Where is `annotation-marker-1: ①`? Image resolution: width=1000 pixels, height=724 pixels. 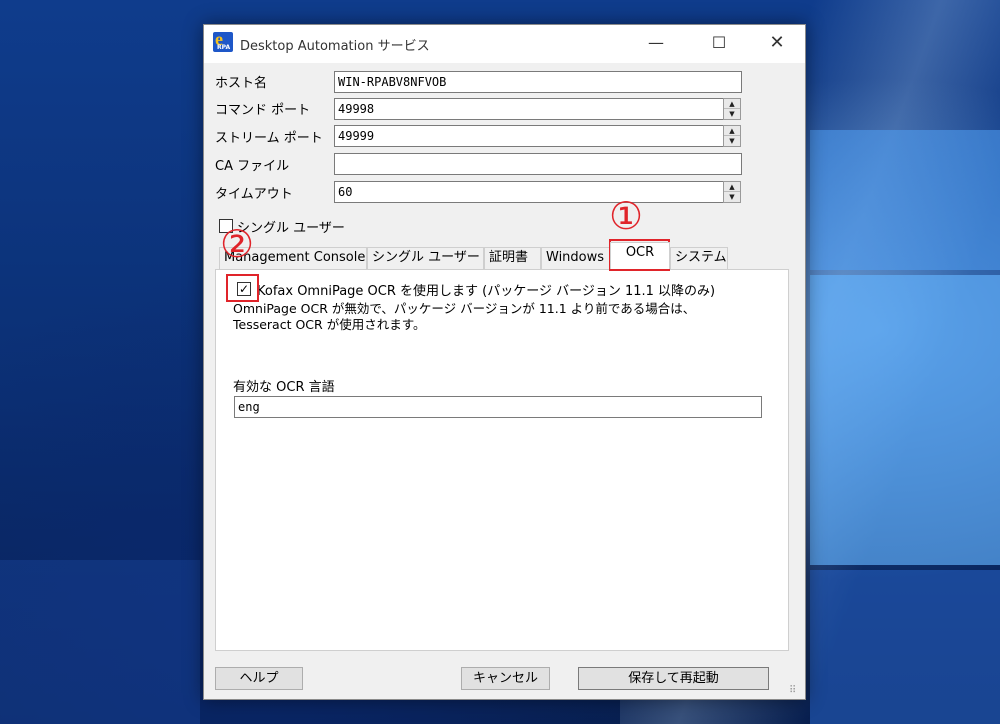
annotation-marker-1: ① is located at coordinates (626, 216).